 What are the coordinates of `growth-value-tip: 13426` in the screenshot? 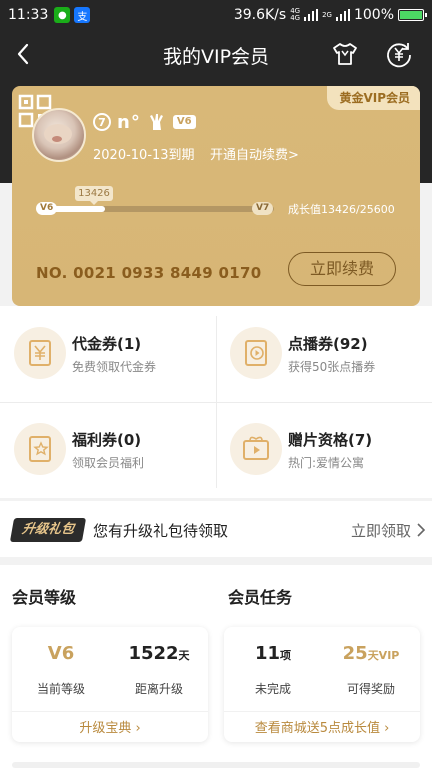 It's located at (94, 195).